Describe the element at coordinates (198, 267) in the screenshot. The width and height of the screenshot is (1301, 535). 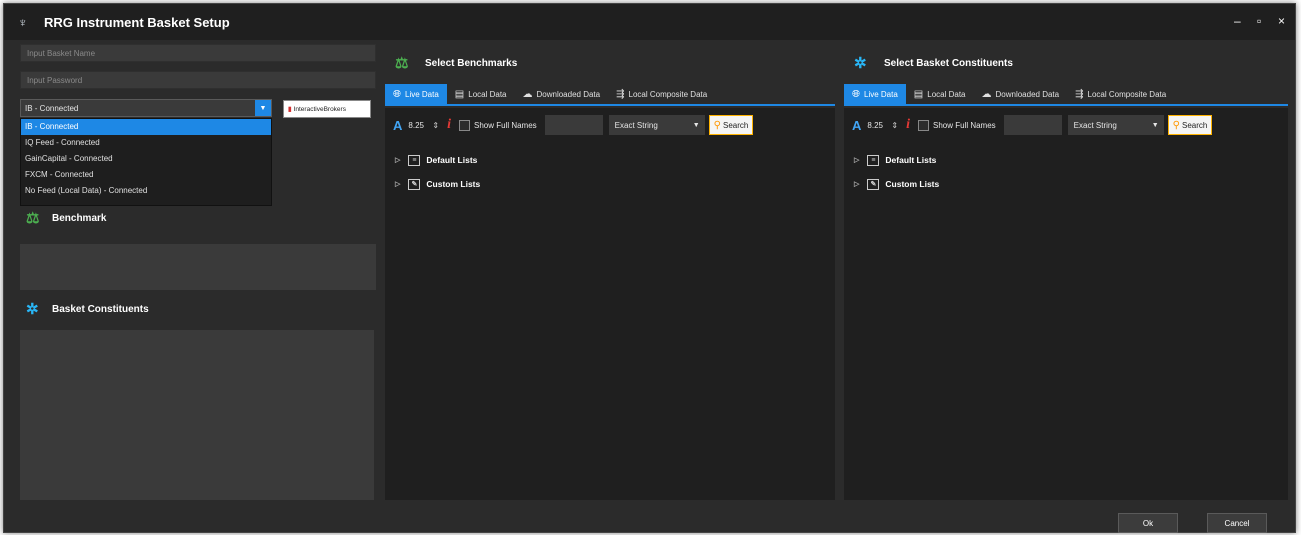
I see `benchmark-list` at that location.